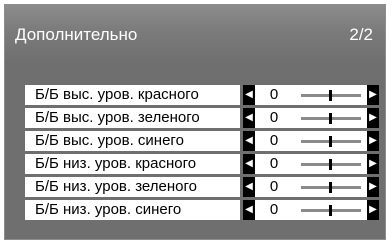  I want to click on setting-label: Б/Б выс. уров. зеленого, so click(132, 118).